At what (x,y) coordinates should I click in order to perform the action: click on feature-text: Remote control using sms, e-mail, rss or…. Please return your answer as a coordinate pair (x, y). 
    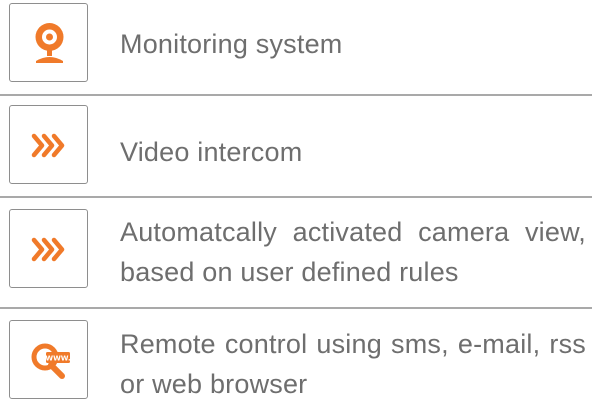
    Looking at the image, I should click on (353, 364).